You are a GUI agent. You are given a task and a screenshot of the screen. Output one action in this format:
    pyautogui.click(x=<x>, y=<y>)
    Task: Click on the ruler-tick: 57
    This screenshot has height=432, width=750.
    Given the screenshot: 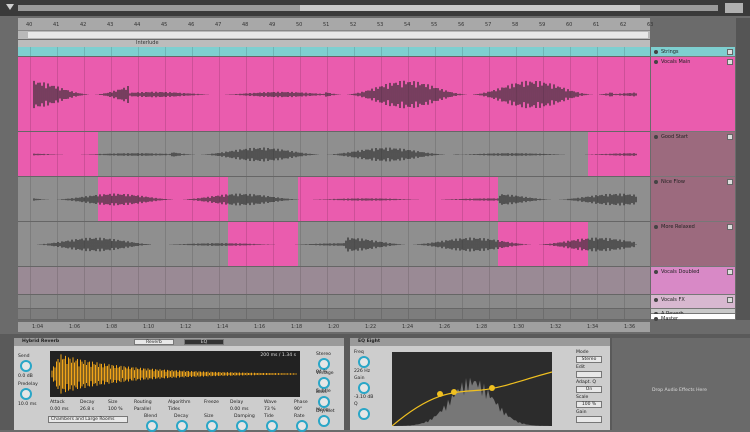 What is the action you would take?
    pyautogui.click(x=488, y=25)
    